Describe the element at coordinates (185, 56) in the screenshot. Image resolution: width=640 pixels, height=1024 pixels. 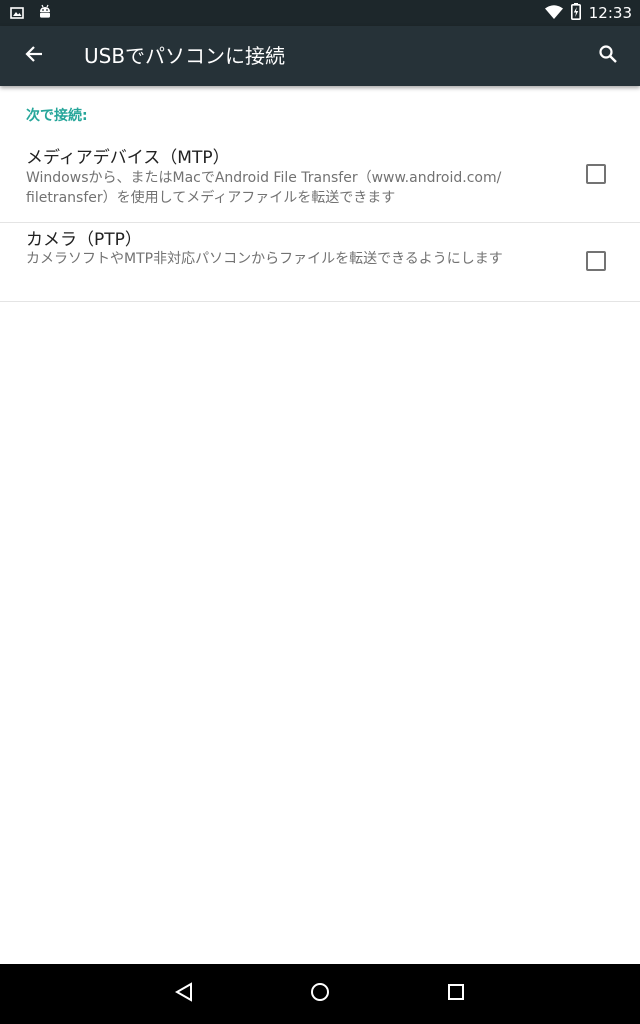
I see `page-title: USBでパソコンに接続` at that location.